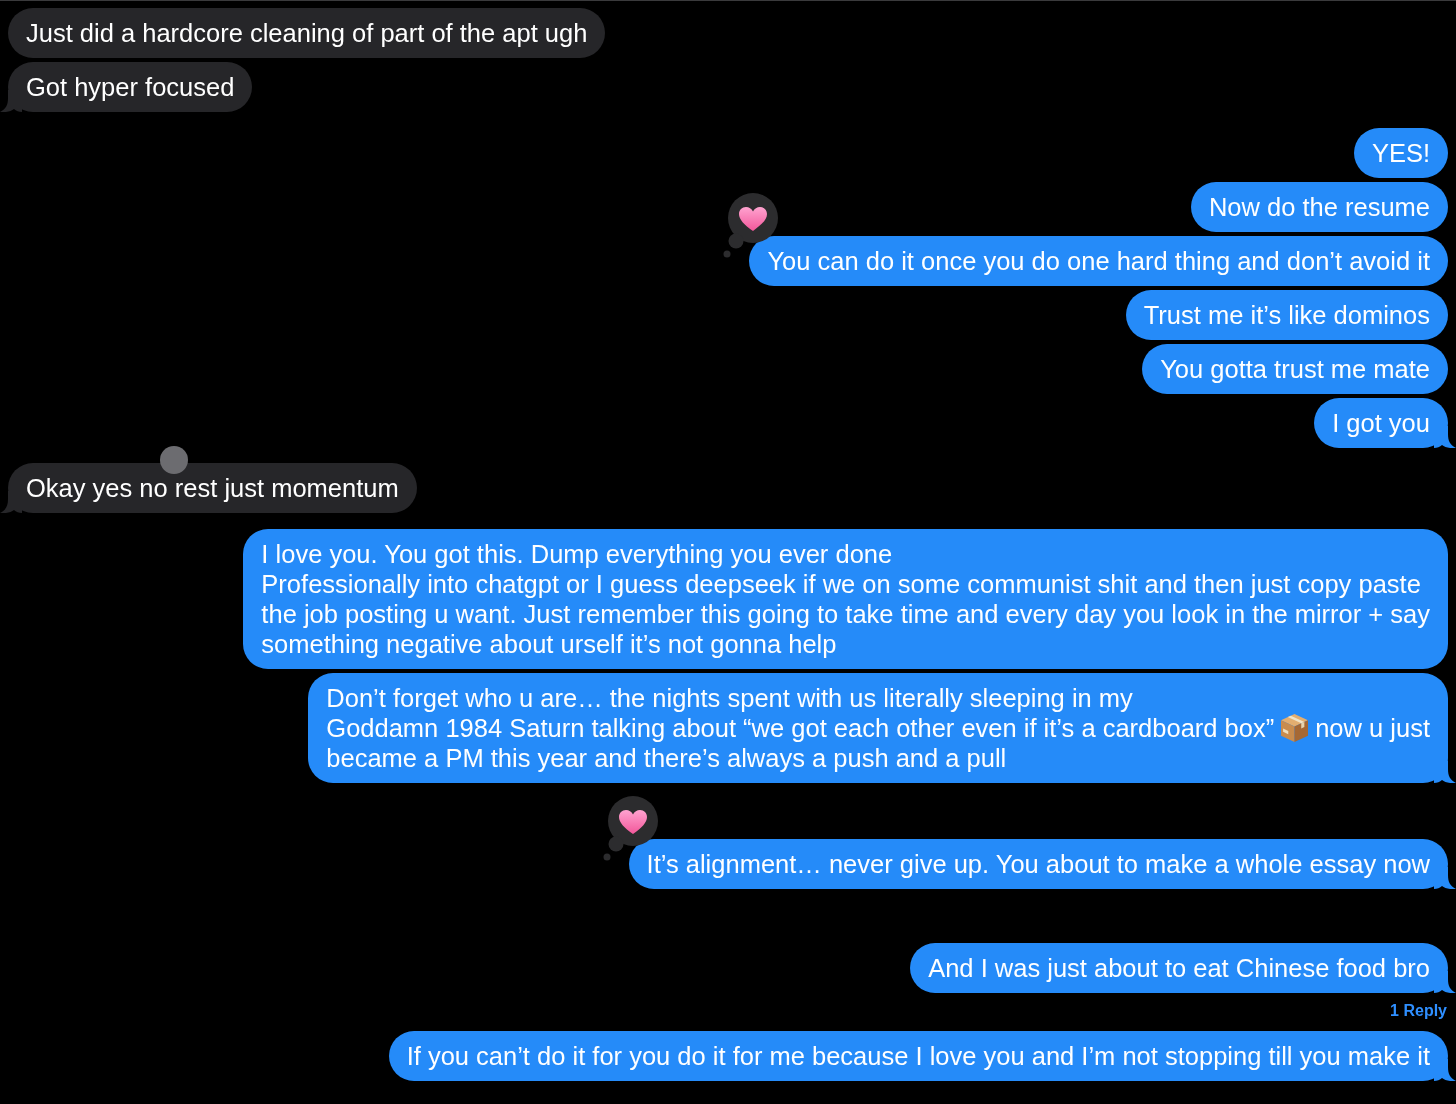  What do you see at coordinates (1419, 1011) in the screenshot?
I see `reply-count-link: 1 Reply` at bounding box center [1419, 1011].